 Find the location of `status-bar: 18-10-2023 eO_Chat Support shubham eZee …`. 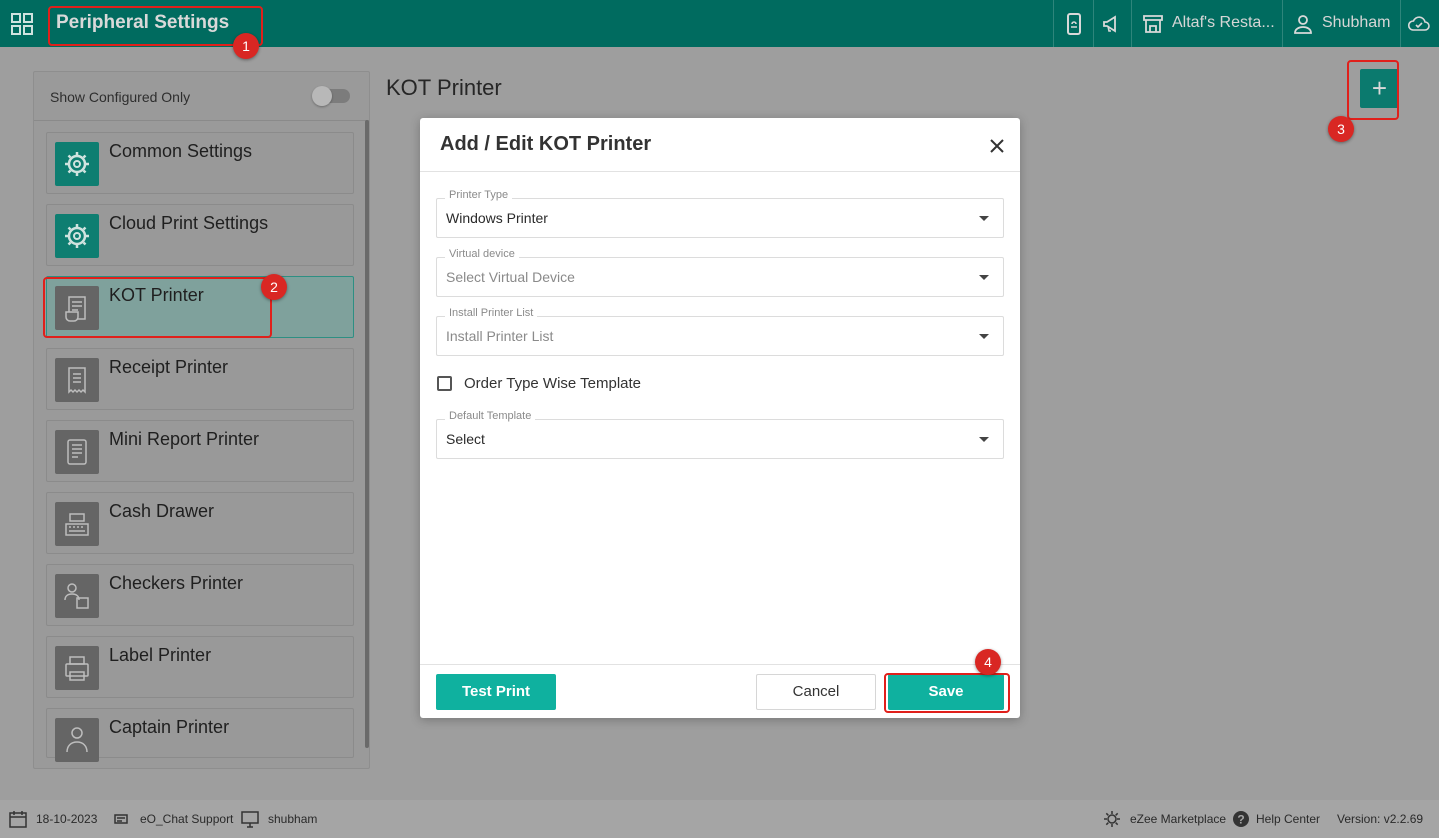

status-bar: 18-10-2023 eO_Chat Support shubham eZee … is located at coordinates (719, 819).